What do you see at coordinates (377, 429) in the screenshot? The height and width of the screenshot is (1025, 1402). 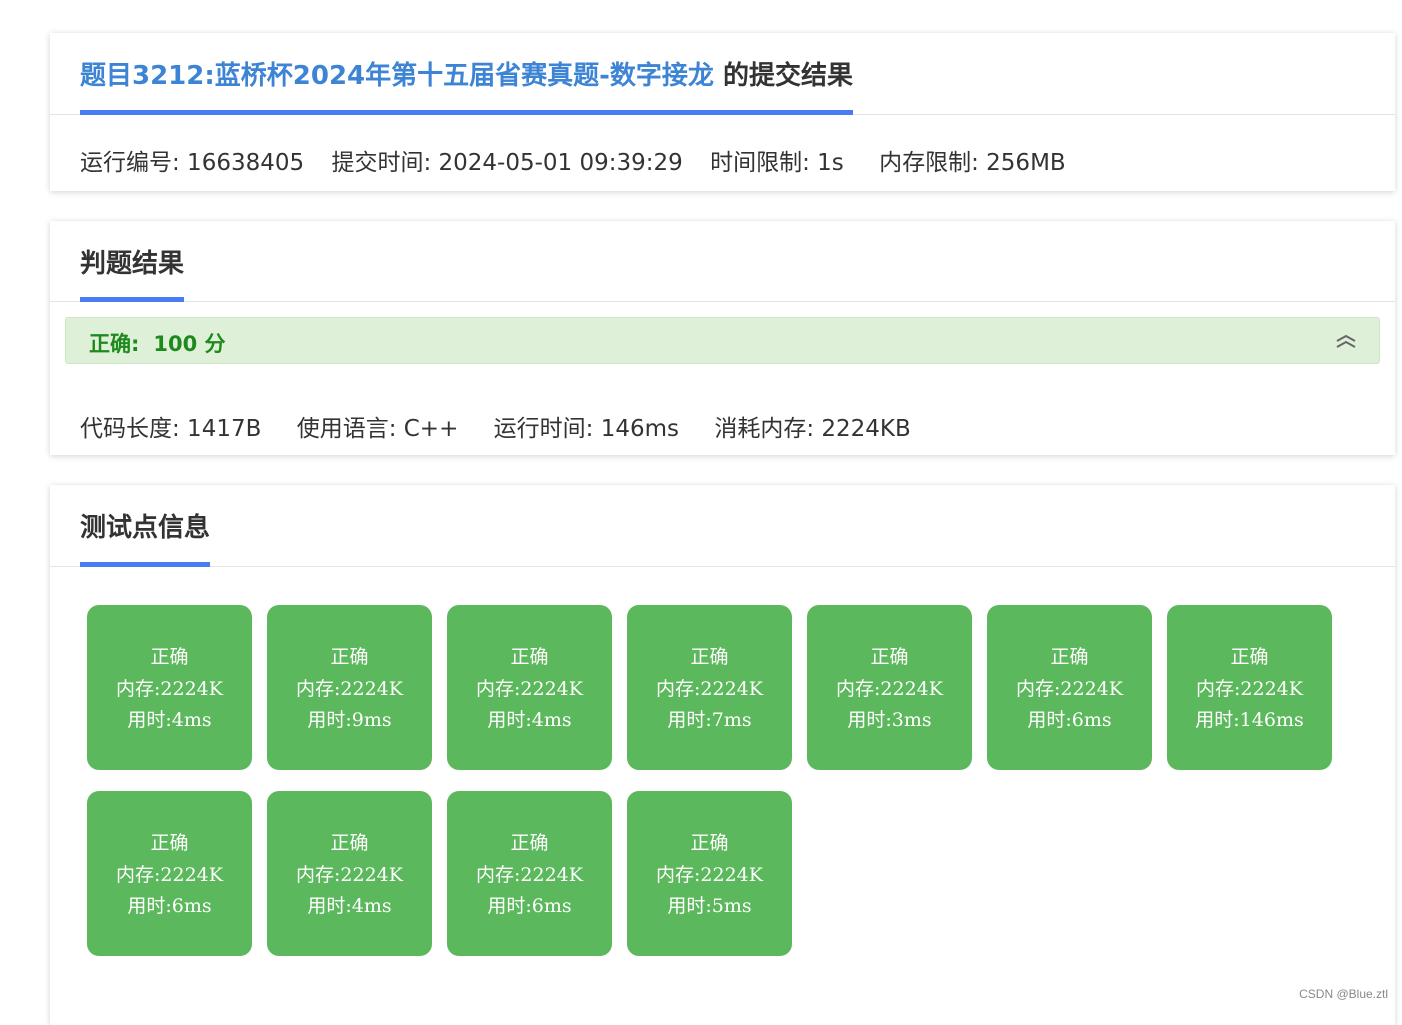 I see `language: 使用语言: C++` at bounding box center [377, 429].